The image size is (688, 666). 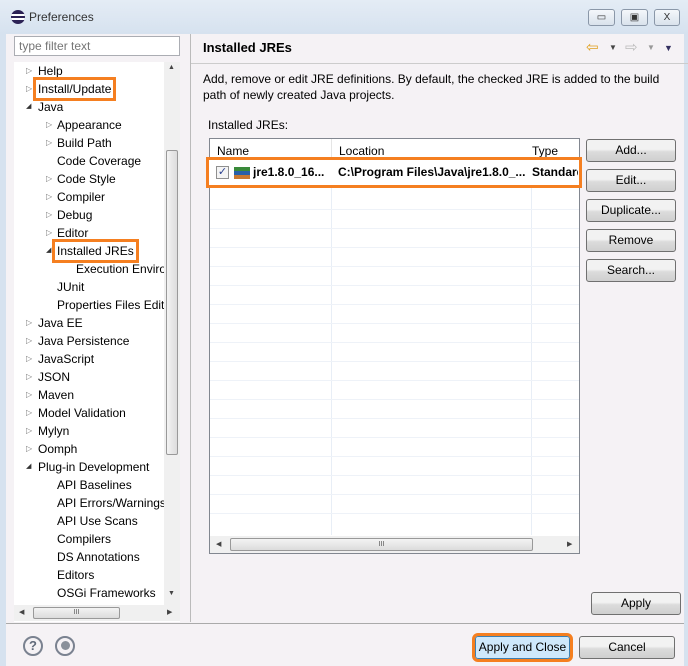 What do you see at coordinates (81, 197) in the screenshot?
I see `tree-item: Compiler` at bounding box center [81, 197].